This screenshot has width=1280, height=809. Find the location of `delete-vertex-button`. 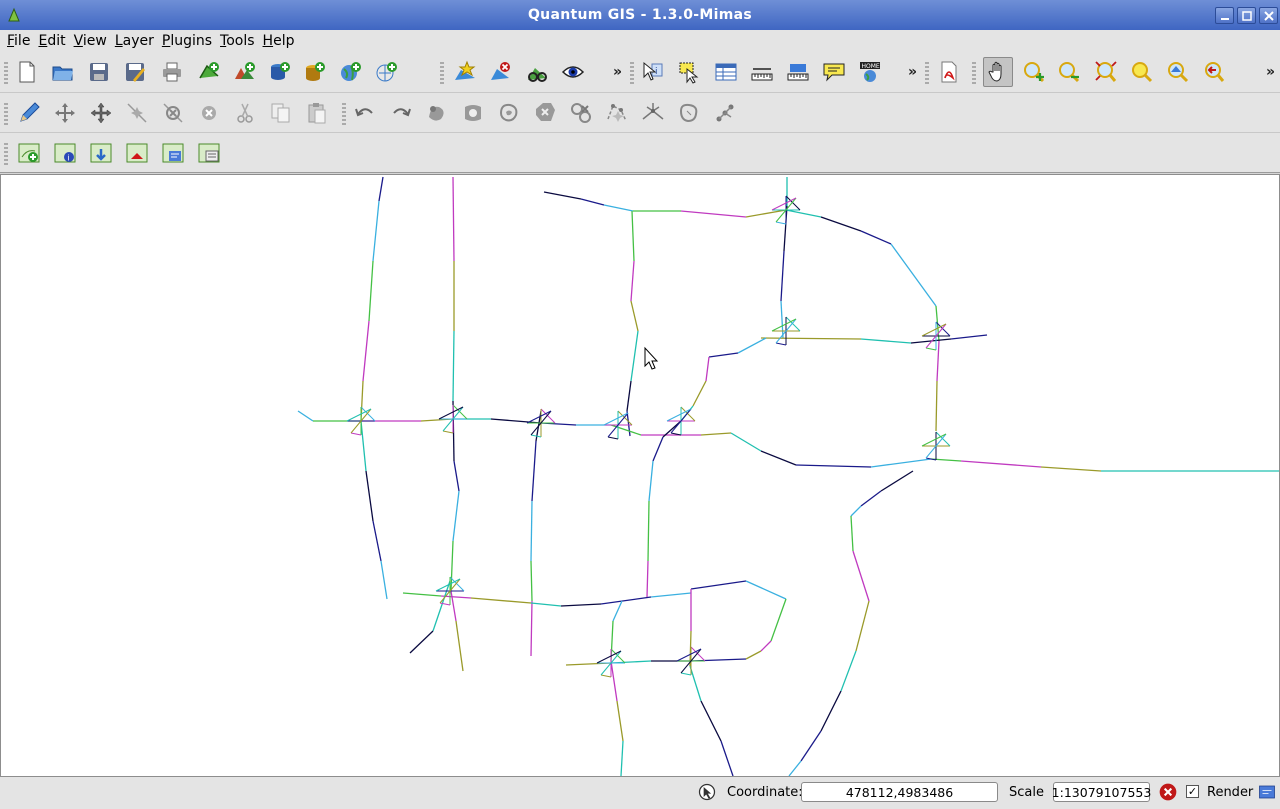

delete-vertex-button is located at coordinates (173, 113).